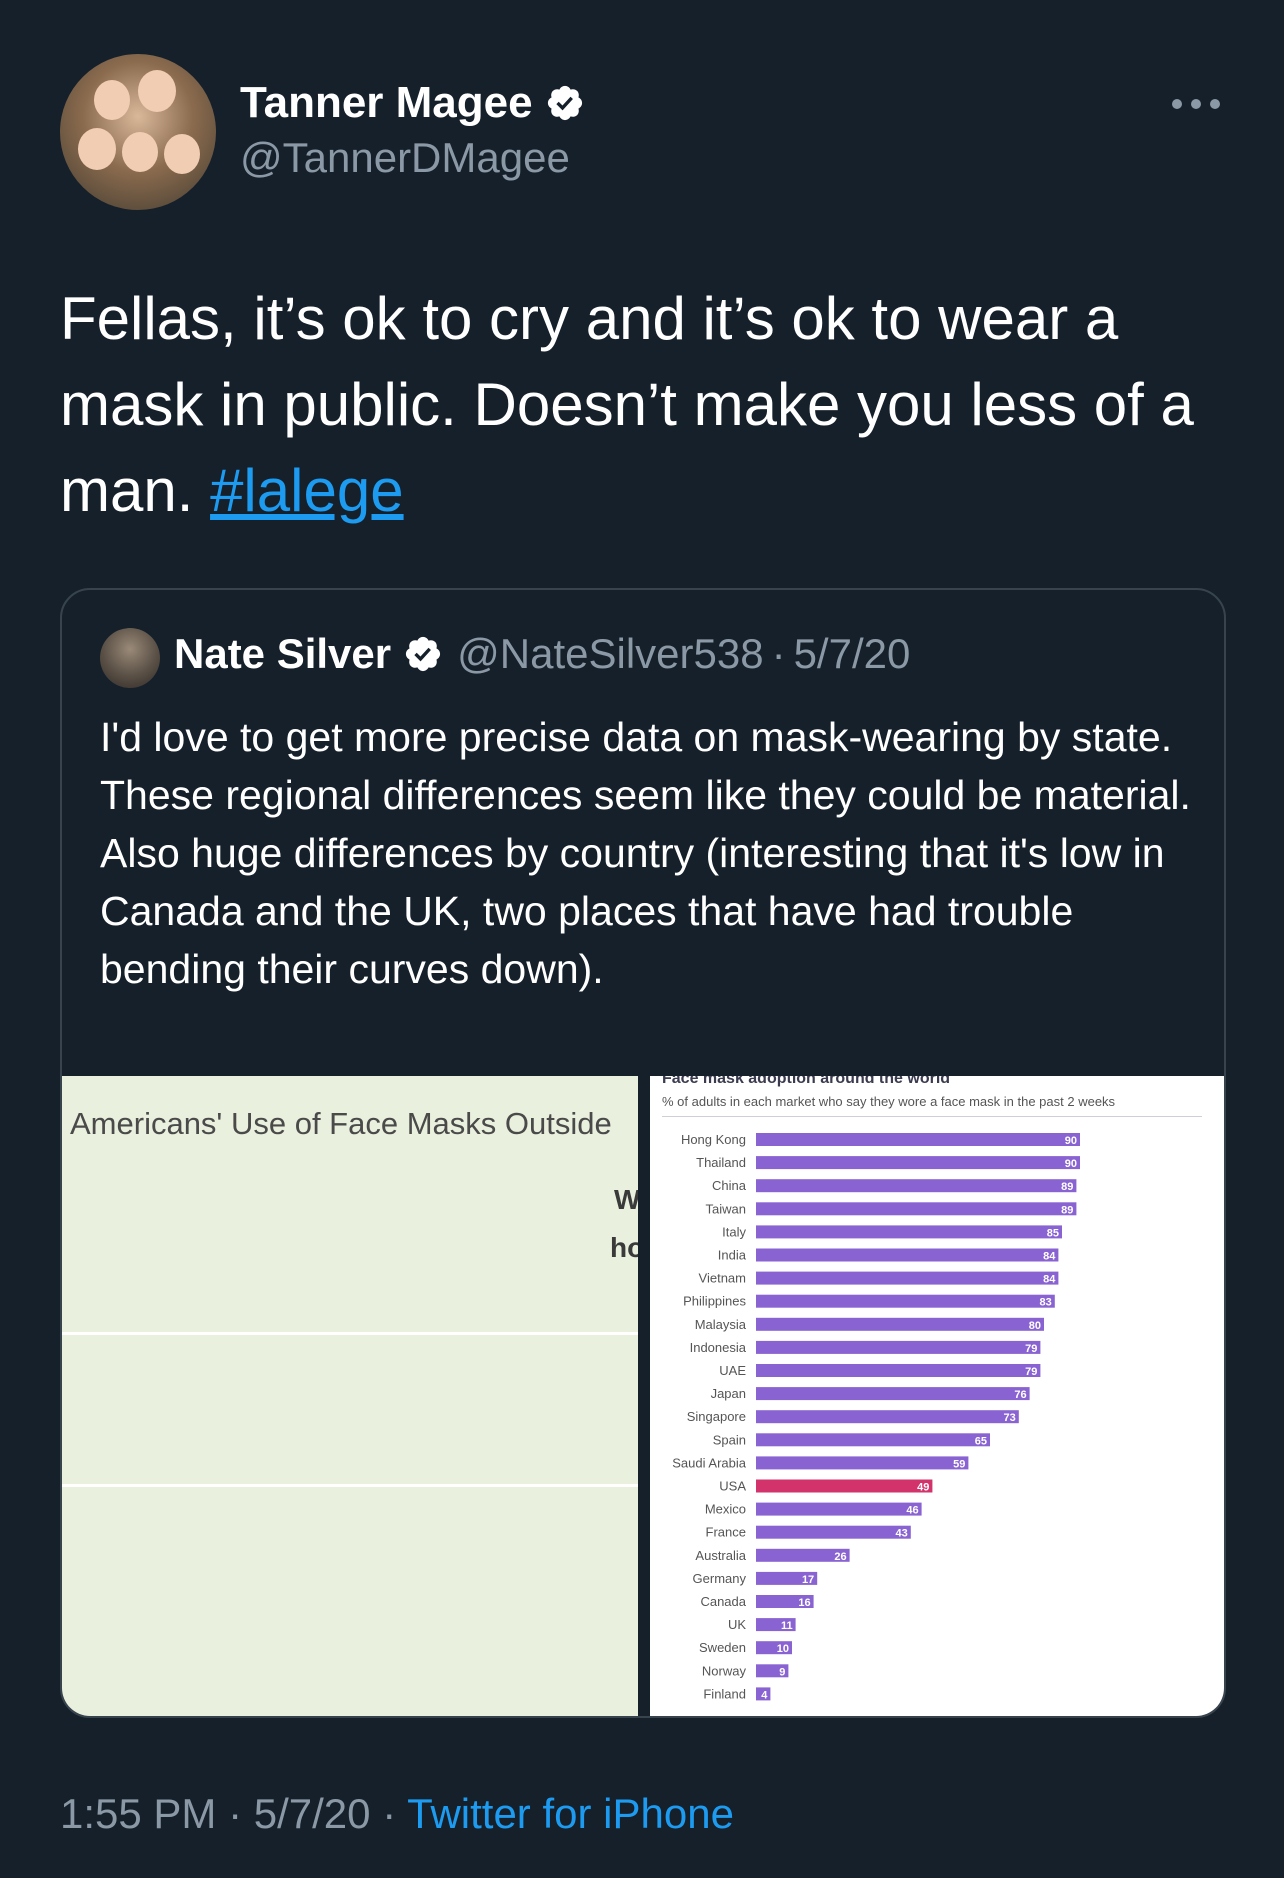 The height and width of the screenshot is (1878, 1284). I want to click on chart-value-label: 9, so click(782, 1672).